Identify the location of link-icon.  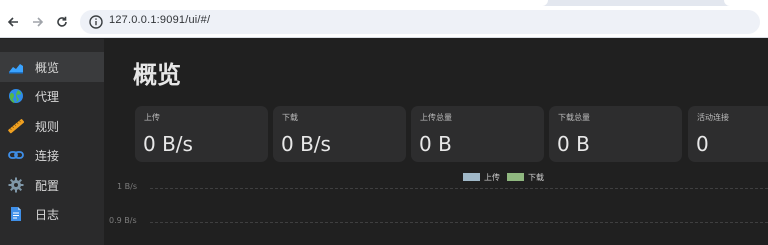
(16, 155).